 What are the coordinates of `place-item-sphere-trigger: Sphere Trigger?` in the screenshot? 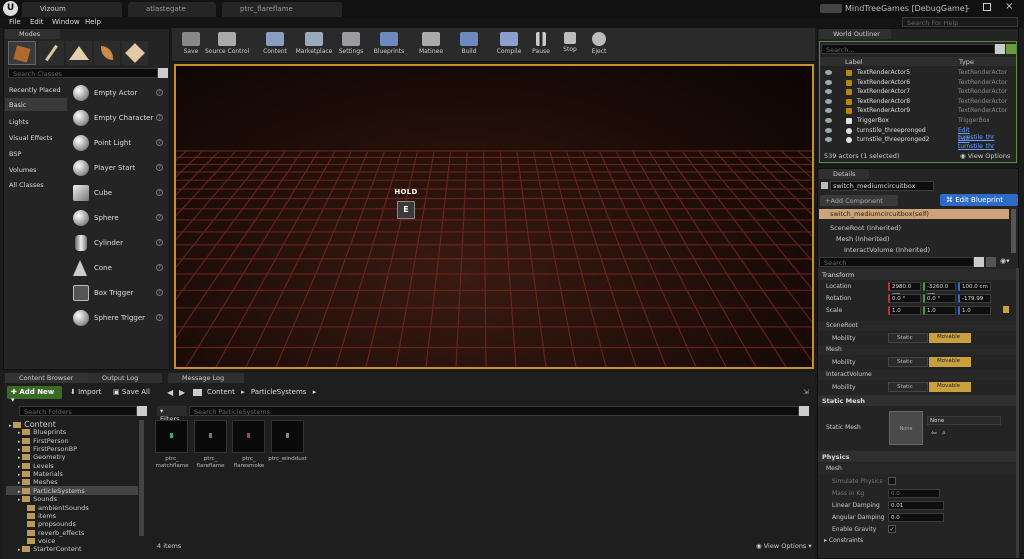 It's located at (119, 319).